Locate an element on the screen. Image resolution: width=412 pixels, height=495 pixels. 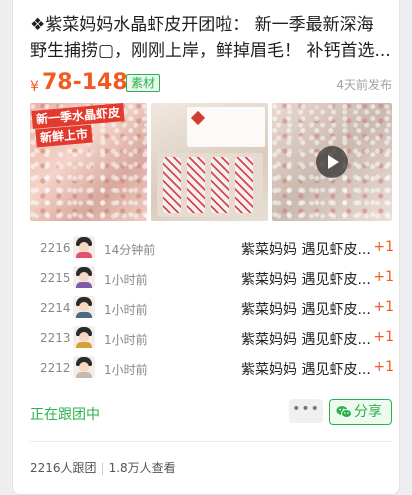
order-row: 2214 1小时前 紫菜妈妈 遇见虾皮... +1 is located at coordinates (212, 308).